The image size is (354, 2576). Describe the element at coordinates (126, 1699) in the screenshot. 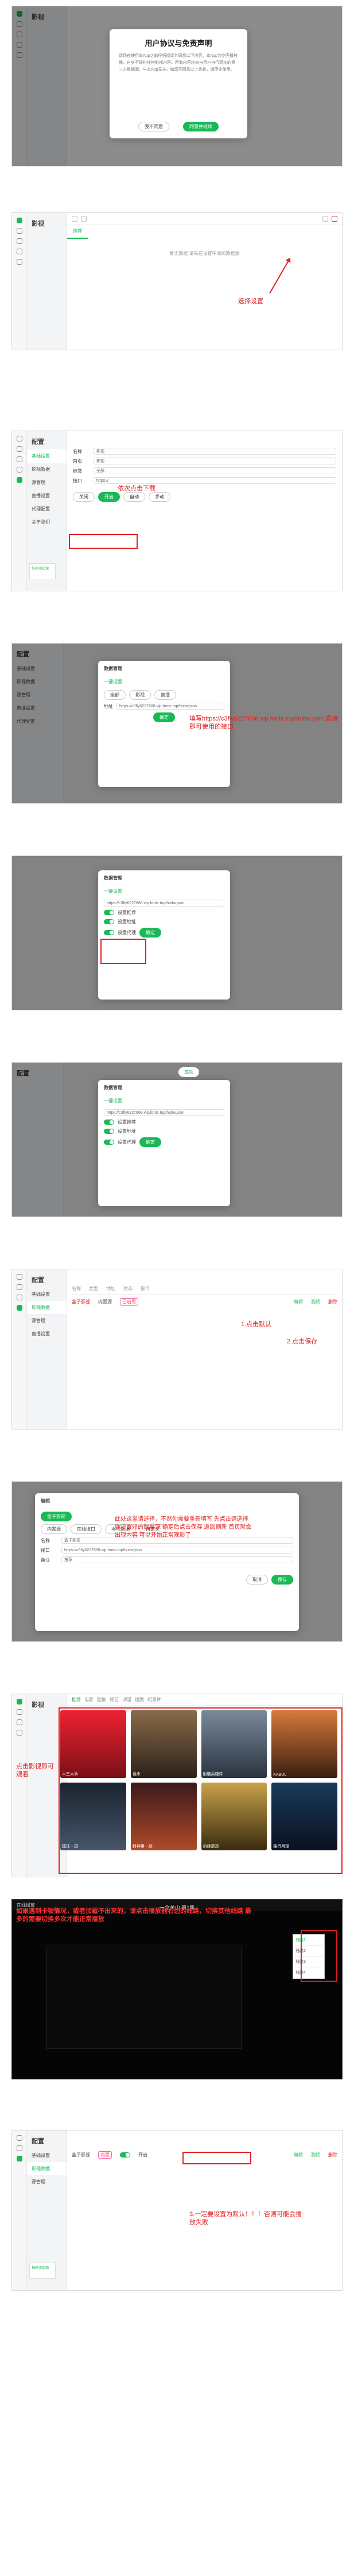

I see `tab: 动漫` at that location.